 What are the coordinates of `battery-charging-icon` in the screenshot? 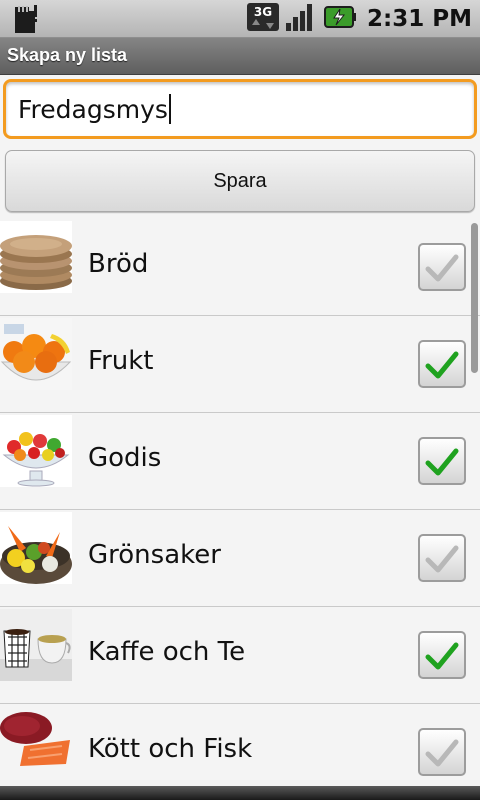 It's located at (340, 19).